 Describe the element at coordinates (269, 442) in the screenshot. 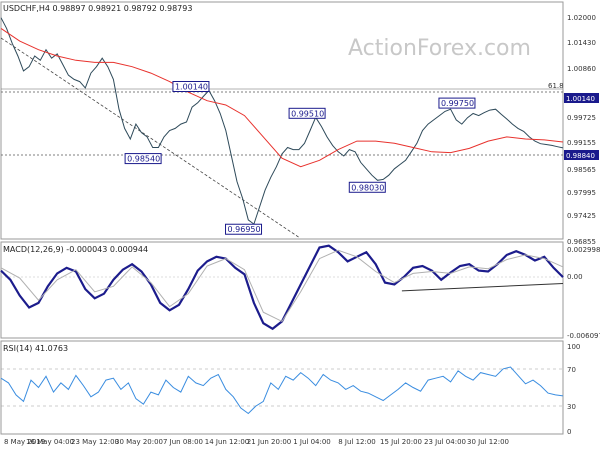

I see `x-tick-label: 21 Jun 20:00` at that location.